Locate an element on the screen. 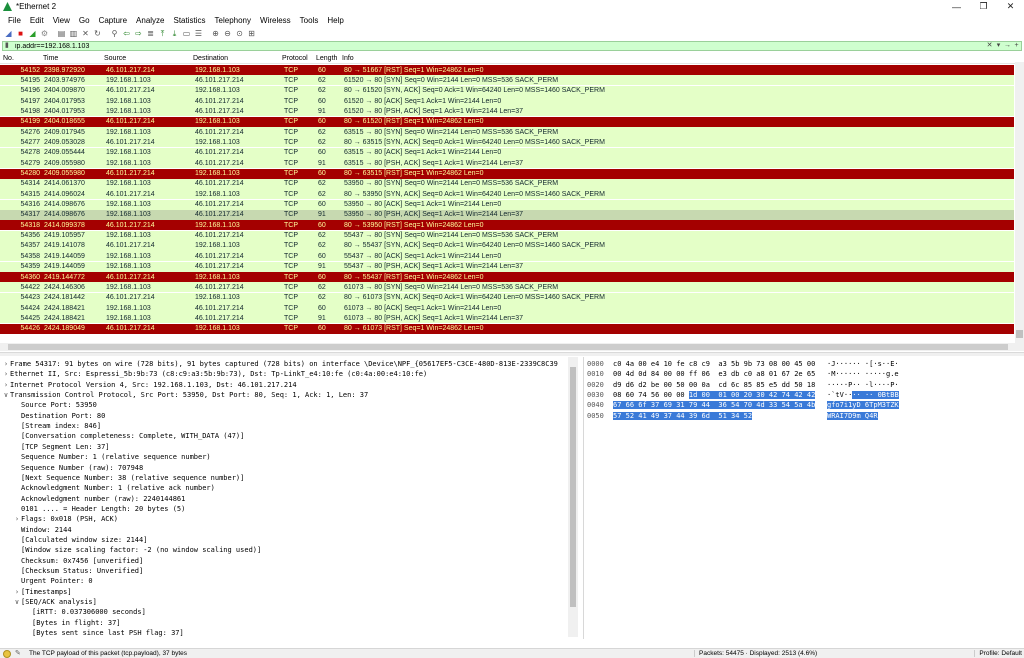  colorize-icon: ☰ is located at coordinates (198, 33).